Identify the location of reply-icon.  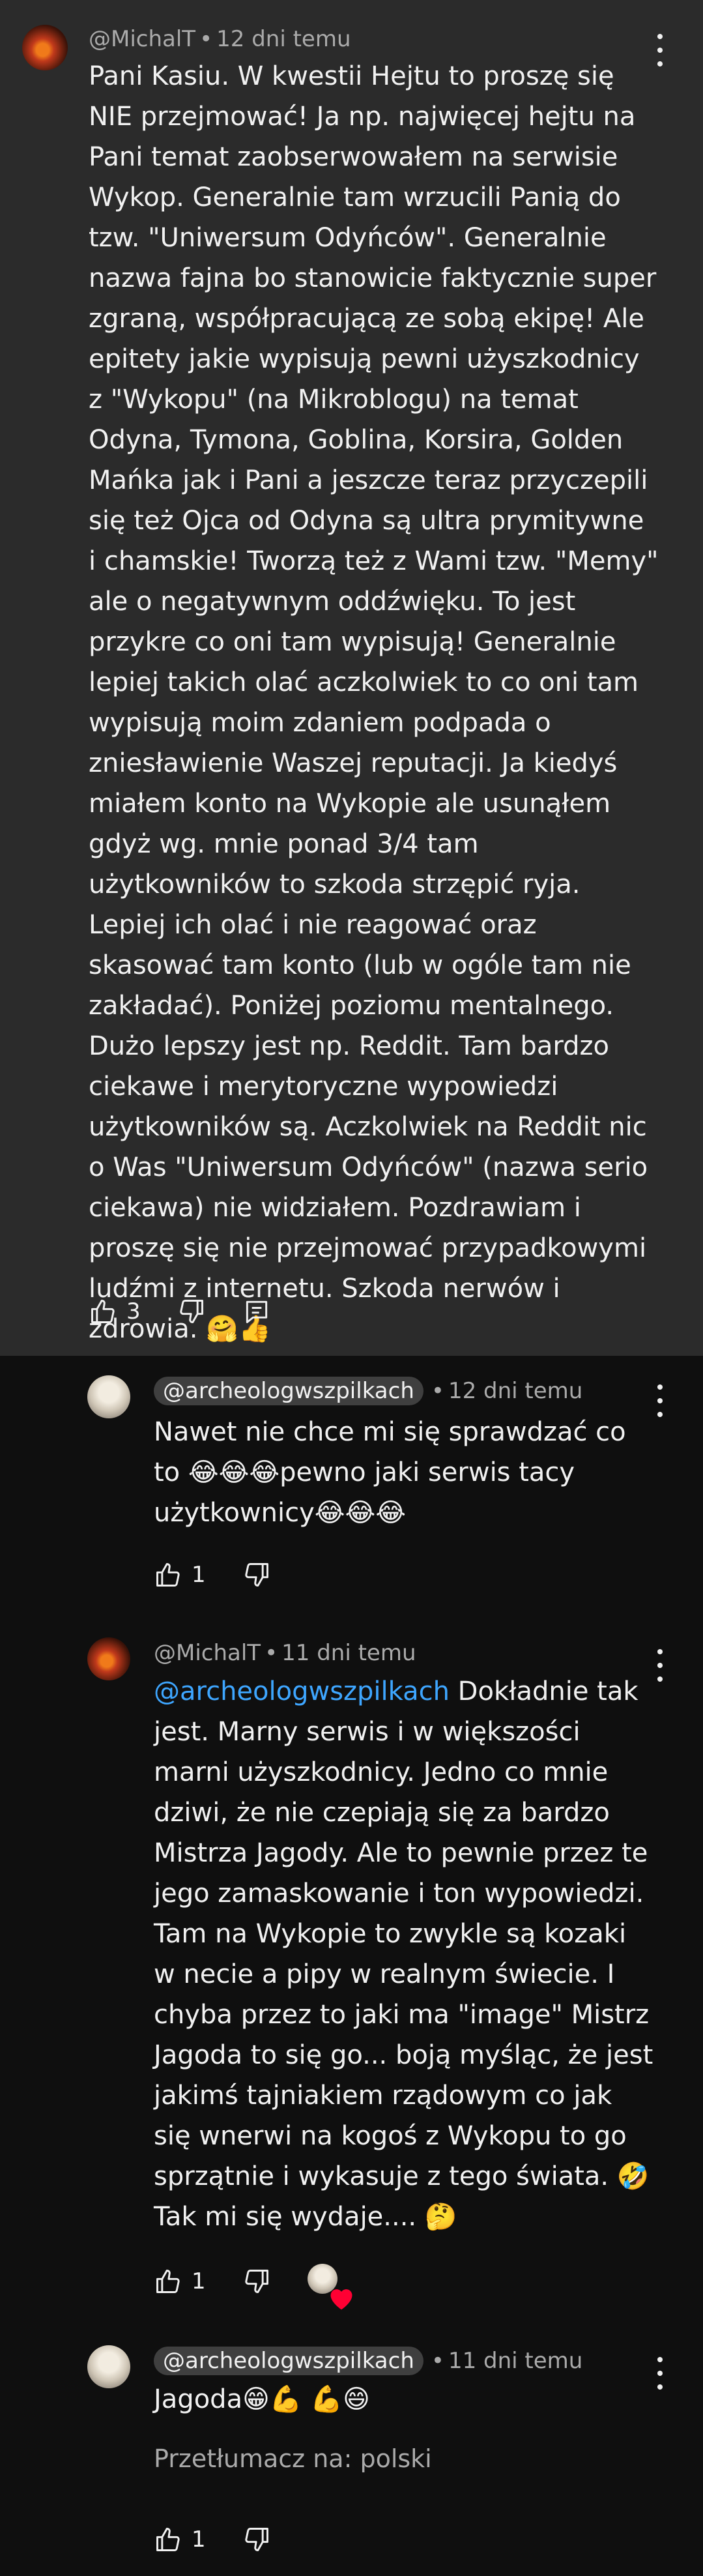
(256, 1311).